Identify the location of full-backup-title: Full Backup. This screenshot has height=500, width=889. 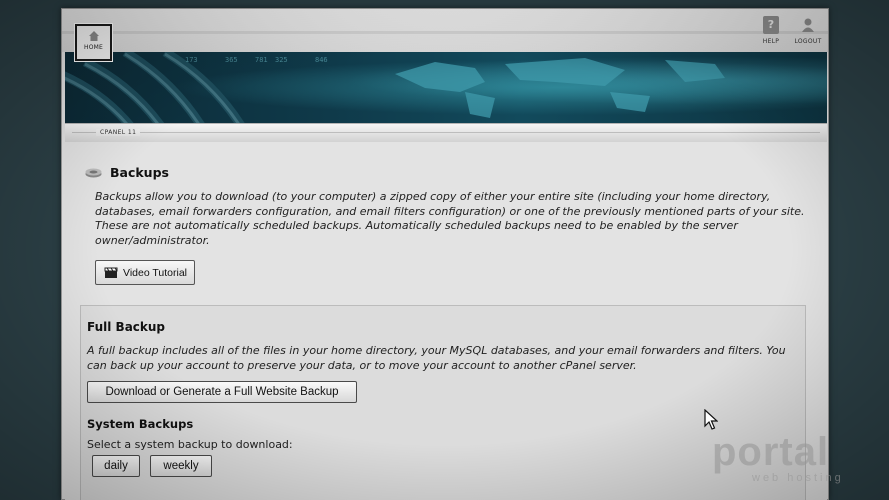
(126, 327).